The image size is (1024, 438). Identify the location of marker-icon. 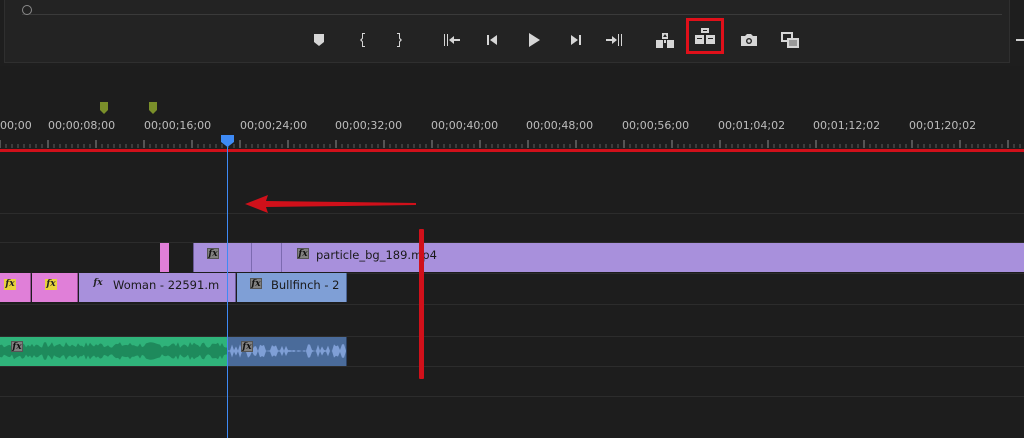
(319, 40).